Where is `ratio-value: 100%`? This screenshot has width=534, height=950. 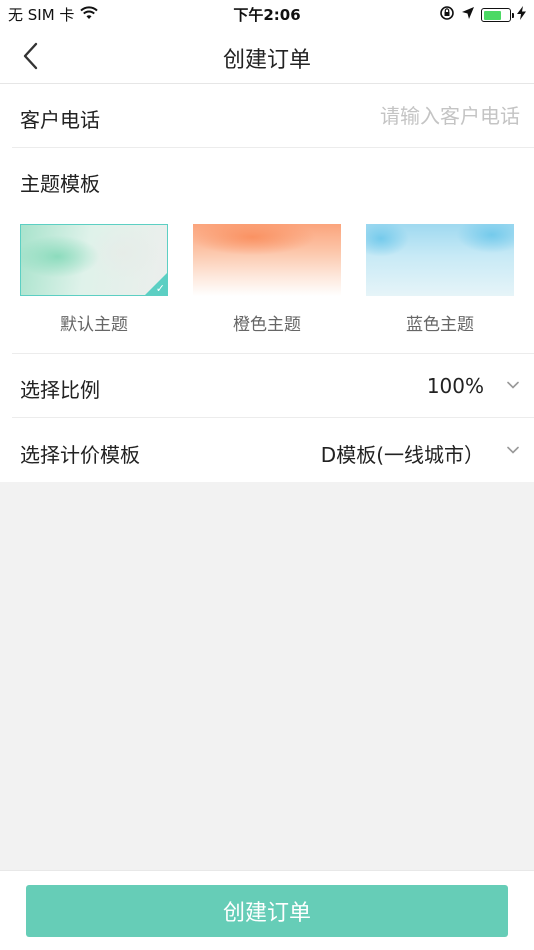 ratio-value: 100% is located at coordinates (455, 386).